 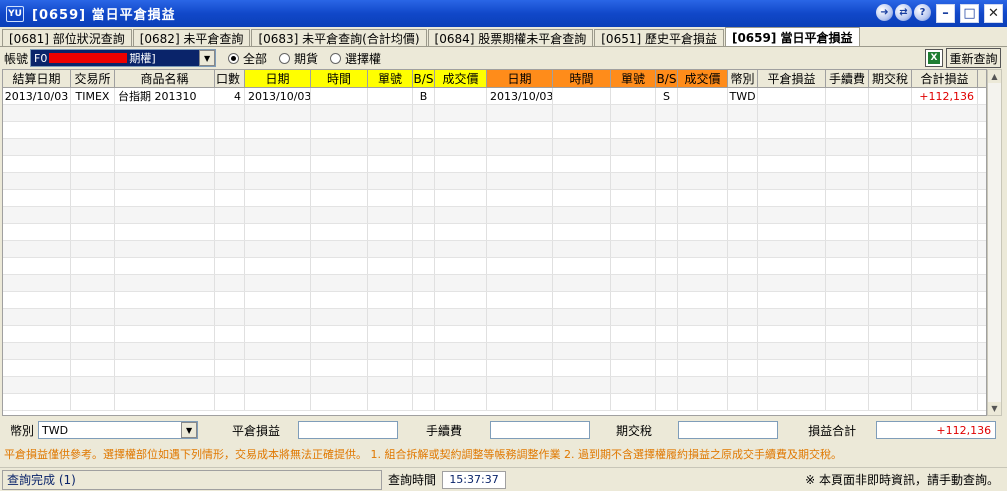 What do you see at coordinates (743, 78) in the screenshot?
I see `column-header: 幣別` at bounding box center [743, 78].